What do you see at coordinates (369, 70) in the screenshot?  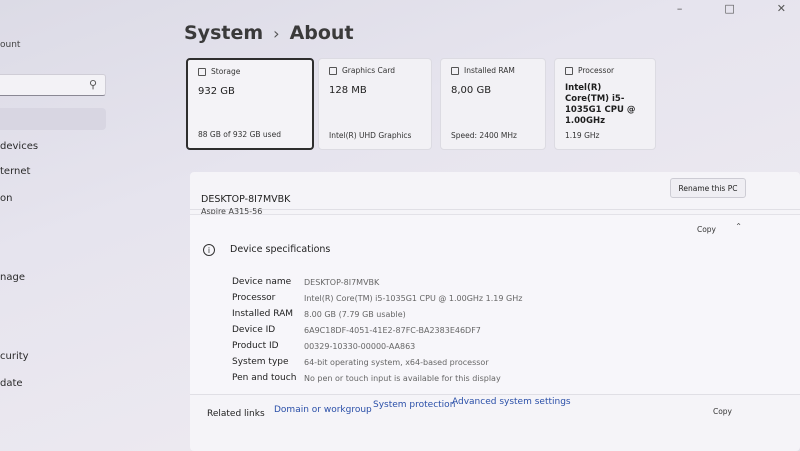 I see `card-title: Graphics Card` at bounding box center [369, 70].